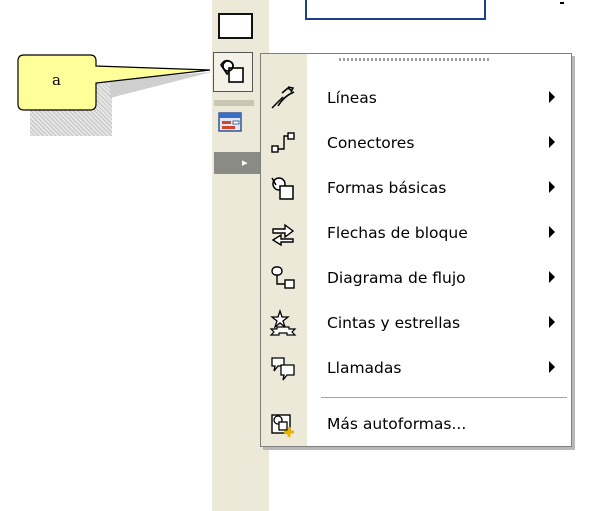 The width and height of the screenshot is (610, 511). Describe the element at coordinates (283, 369) in the screenshot. I see `callouts-icon` at that location.